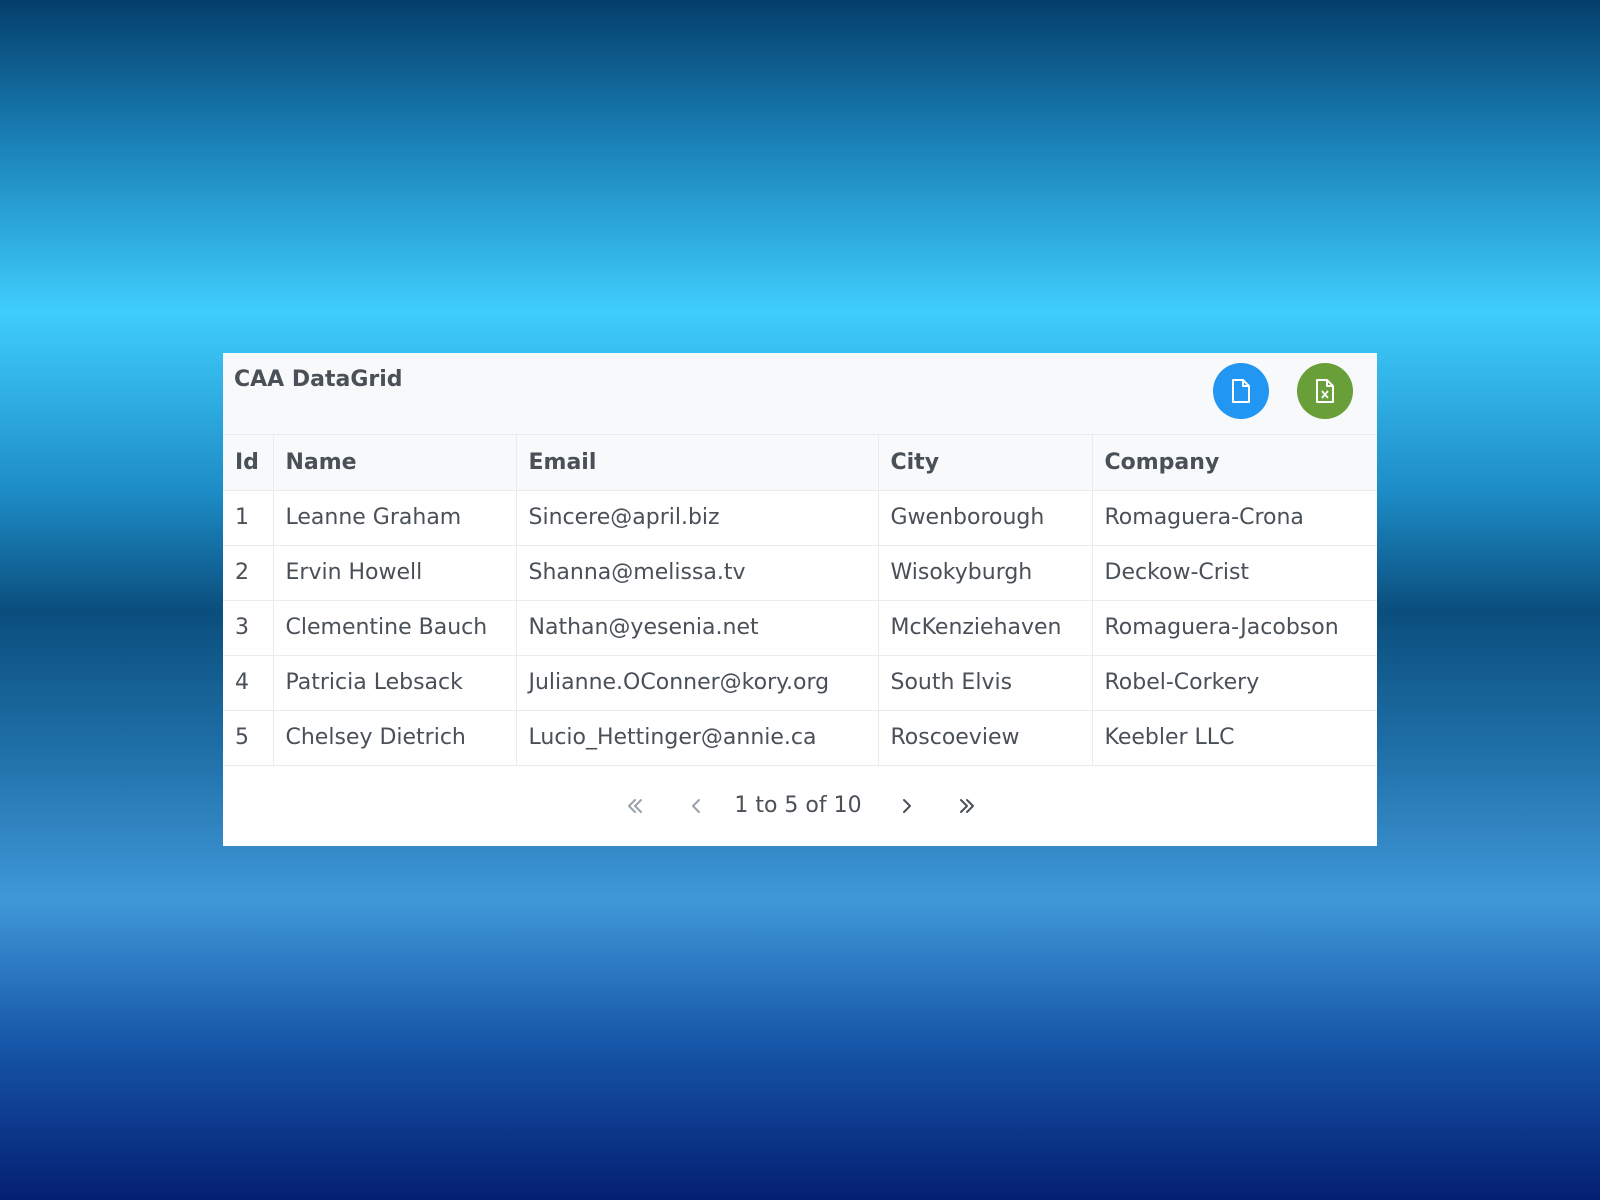 The height and width of the screenshot is (1200, 1600). What do you see at coordinates (395, 628) in the screenshot?
I see `cell-name: Clementine Bauch` at bounding box center [395, 628].